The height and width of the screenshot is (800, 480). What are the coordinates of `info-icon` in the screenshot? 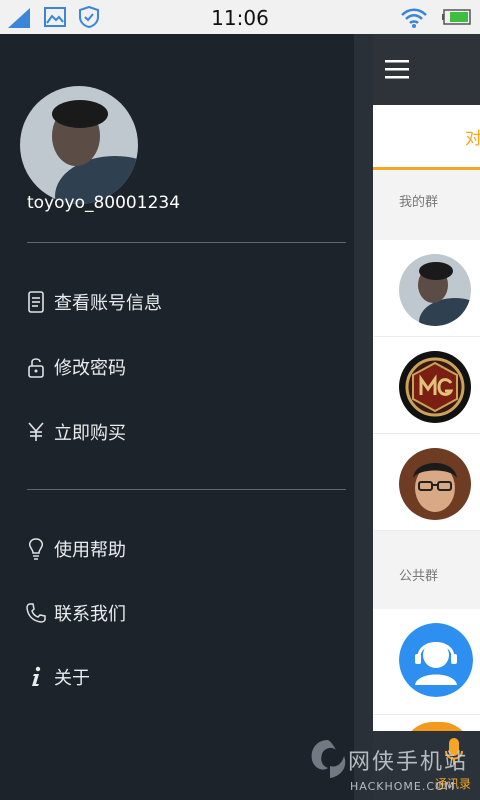 It's located at (36, 677).